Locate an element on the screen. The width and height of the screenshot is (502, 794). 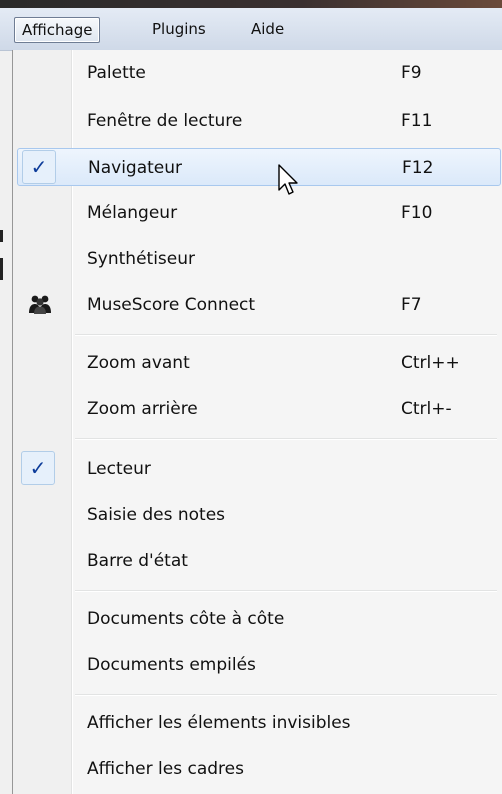
menu-item-label: Saisie des notes is located at coordinates (156, 515).